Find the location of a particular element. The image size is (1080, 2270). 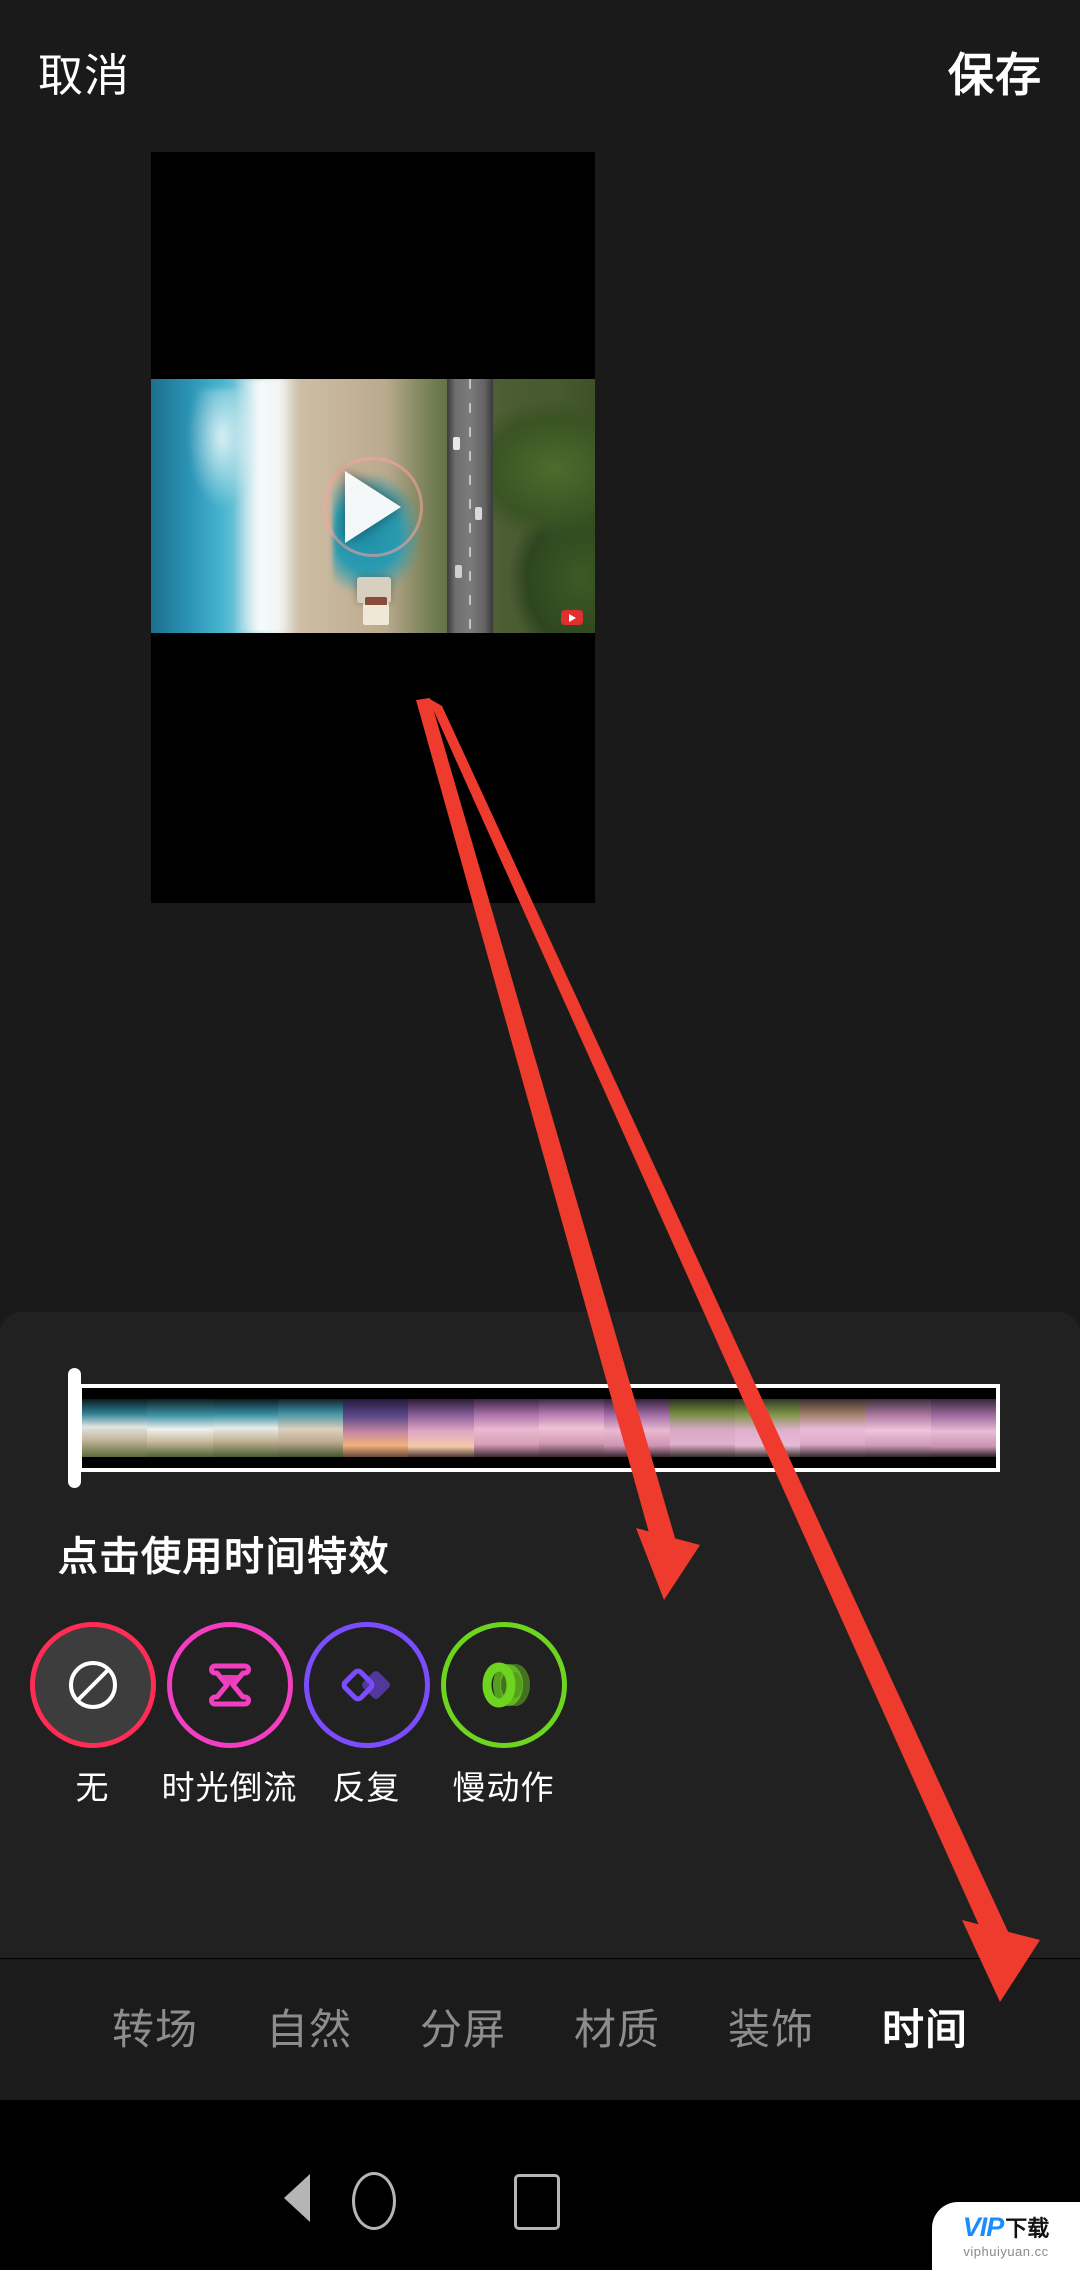

save-button: 保存 is located at coordinates (995, 75).